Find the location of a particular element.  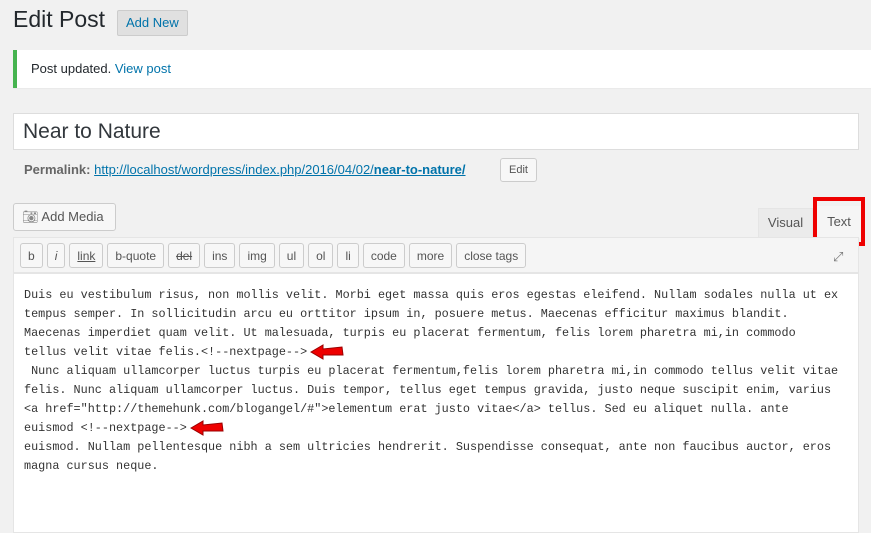

quicktag-b-button: b is located at coordinates (31, 255).